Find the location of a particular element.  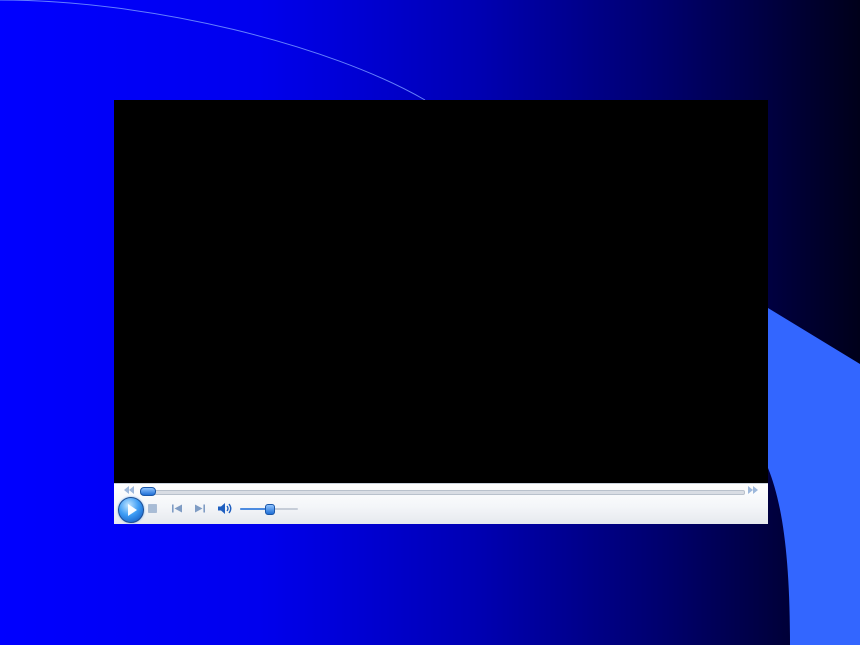

previous-icon is located at coordinates (177, 508).